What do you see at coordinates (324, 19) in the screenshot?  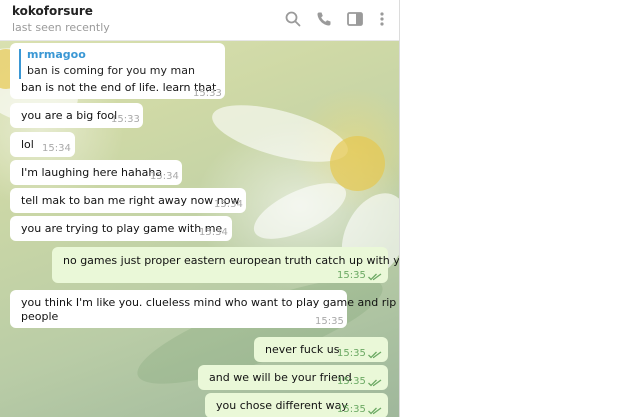 I see `phone-icon` at bounding box center [324, 19].